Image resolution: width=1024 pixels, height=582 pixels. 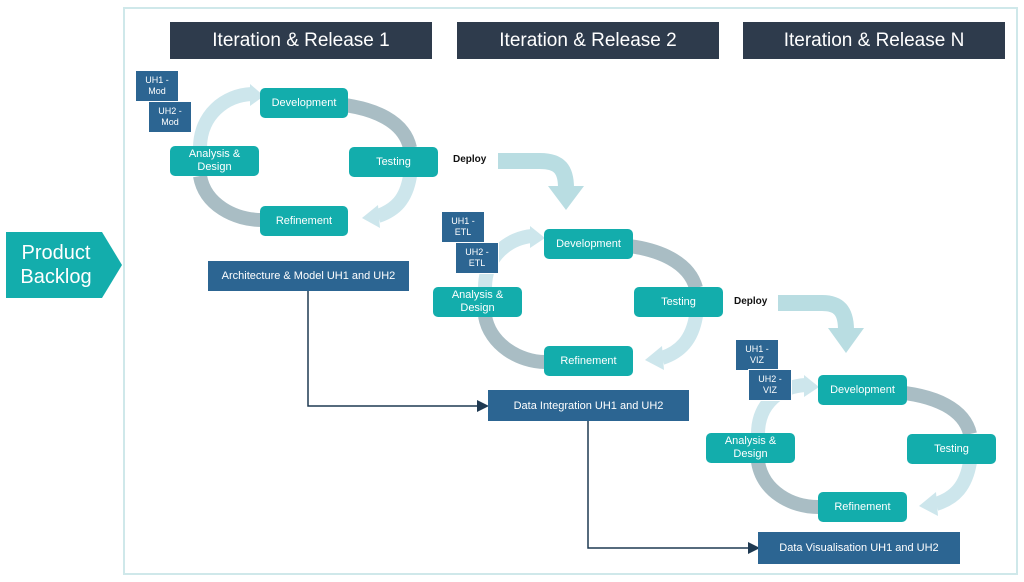 I want to click on user-story-uh1-mod: UH1 - Mod, so click(x=157, y=86).